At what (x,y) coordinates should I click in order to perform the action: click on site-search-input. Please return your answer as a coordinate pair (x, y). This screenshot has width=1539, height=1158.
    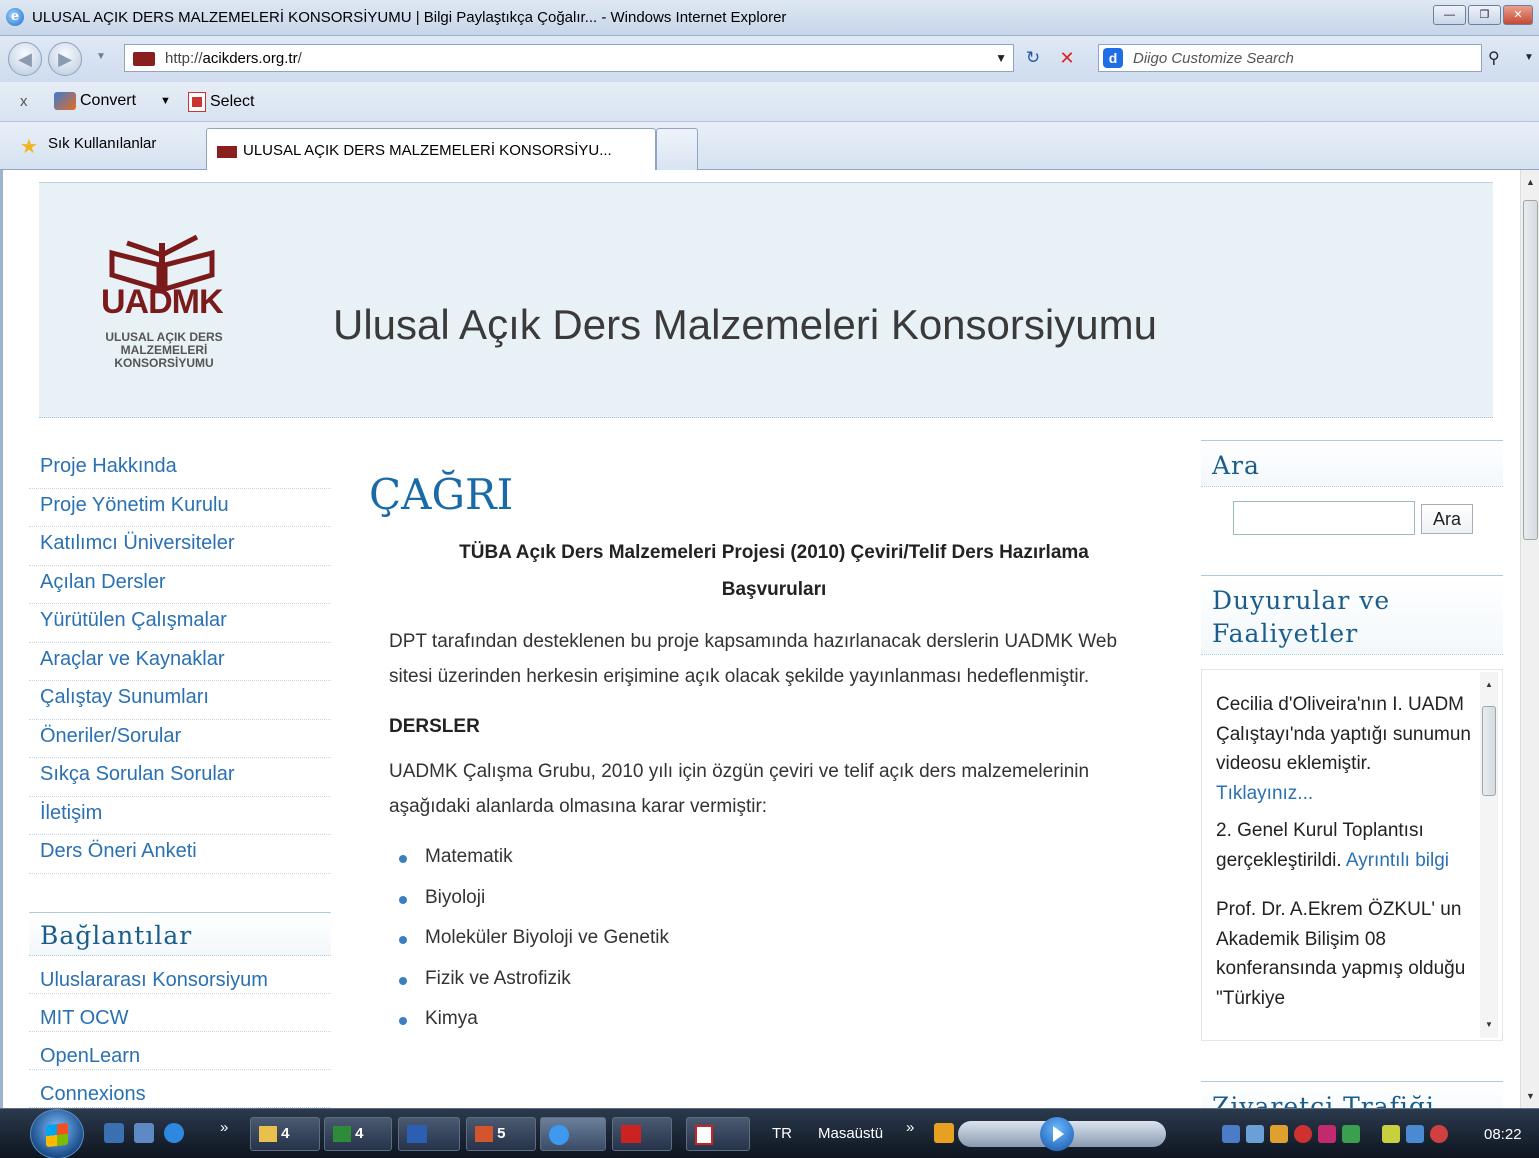
    Looking at the image, I should click on (1324, 518).